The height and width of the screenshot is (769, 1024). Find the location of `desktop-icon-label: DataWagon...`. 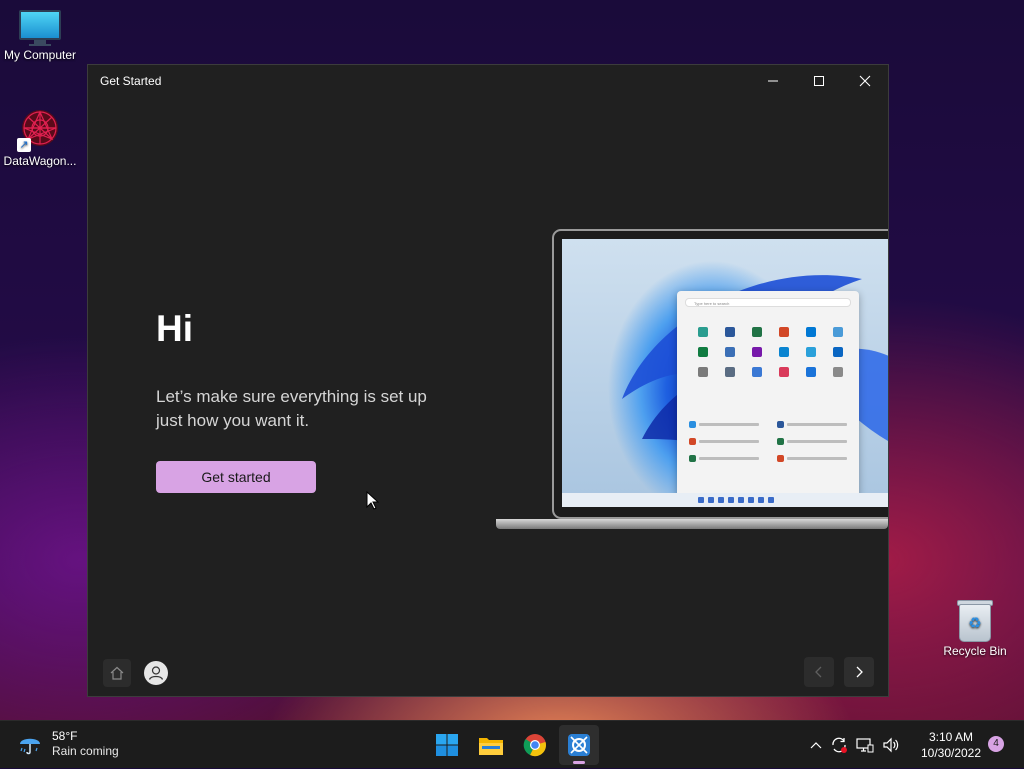

desktop-icon-label: DataWagon... is located at coordinates (40, 161).